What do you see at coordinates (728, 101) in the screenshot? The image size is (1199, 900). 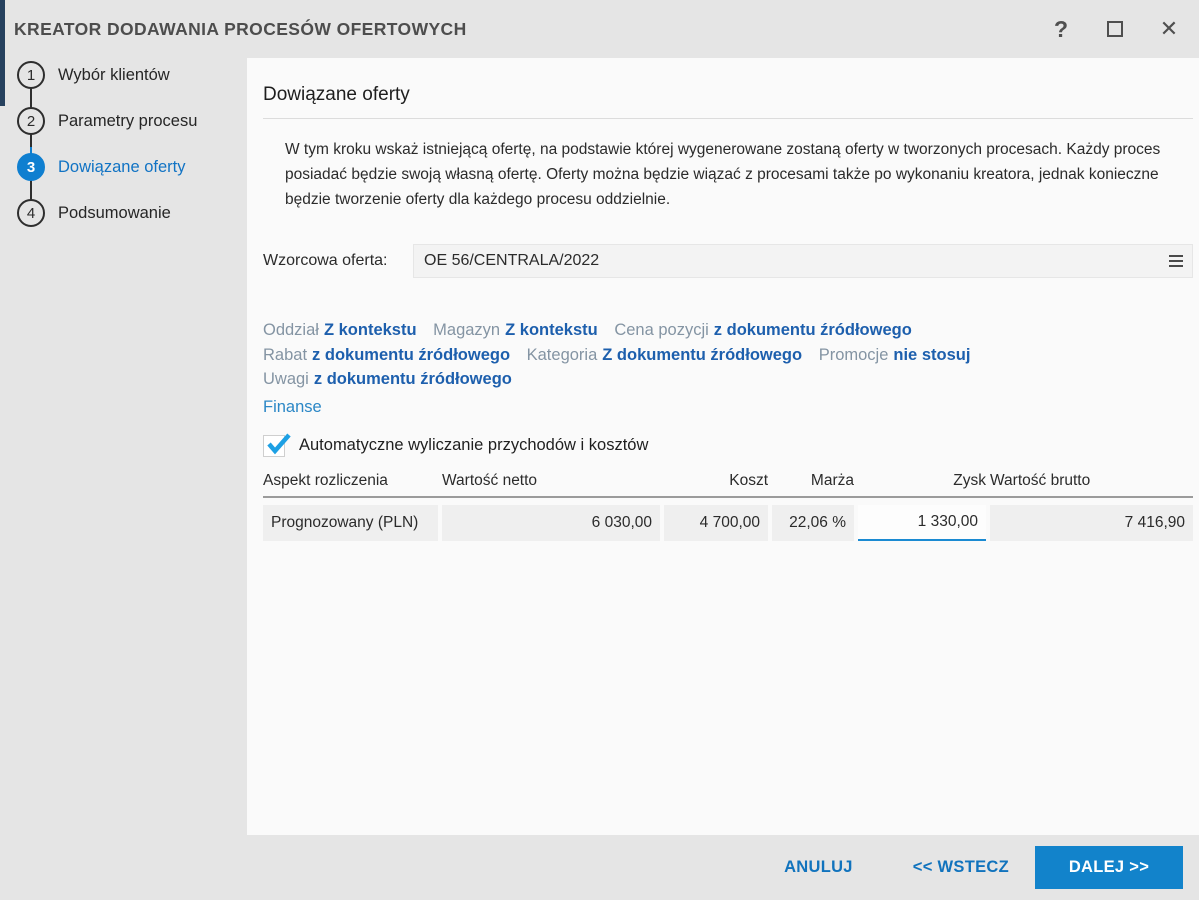 I see `page-title: Dowiązane oferty` at bounding box center [728, 101].